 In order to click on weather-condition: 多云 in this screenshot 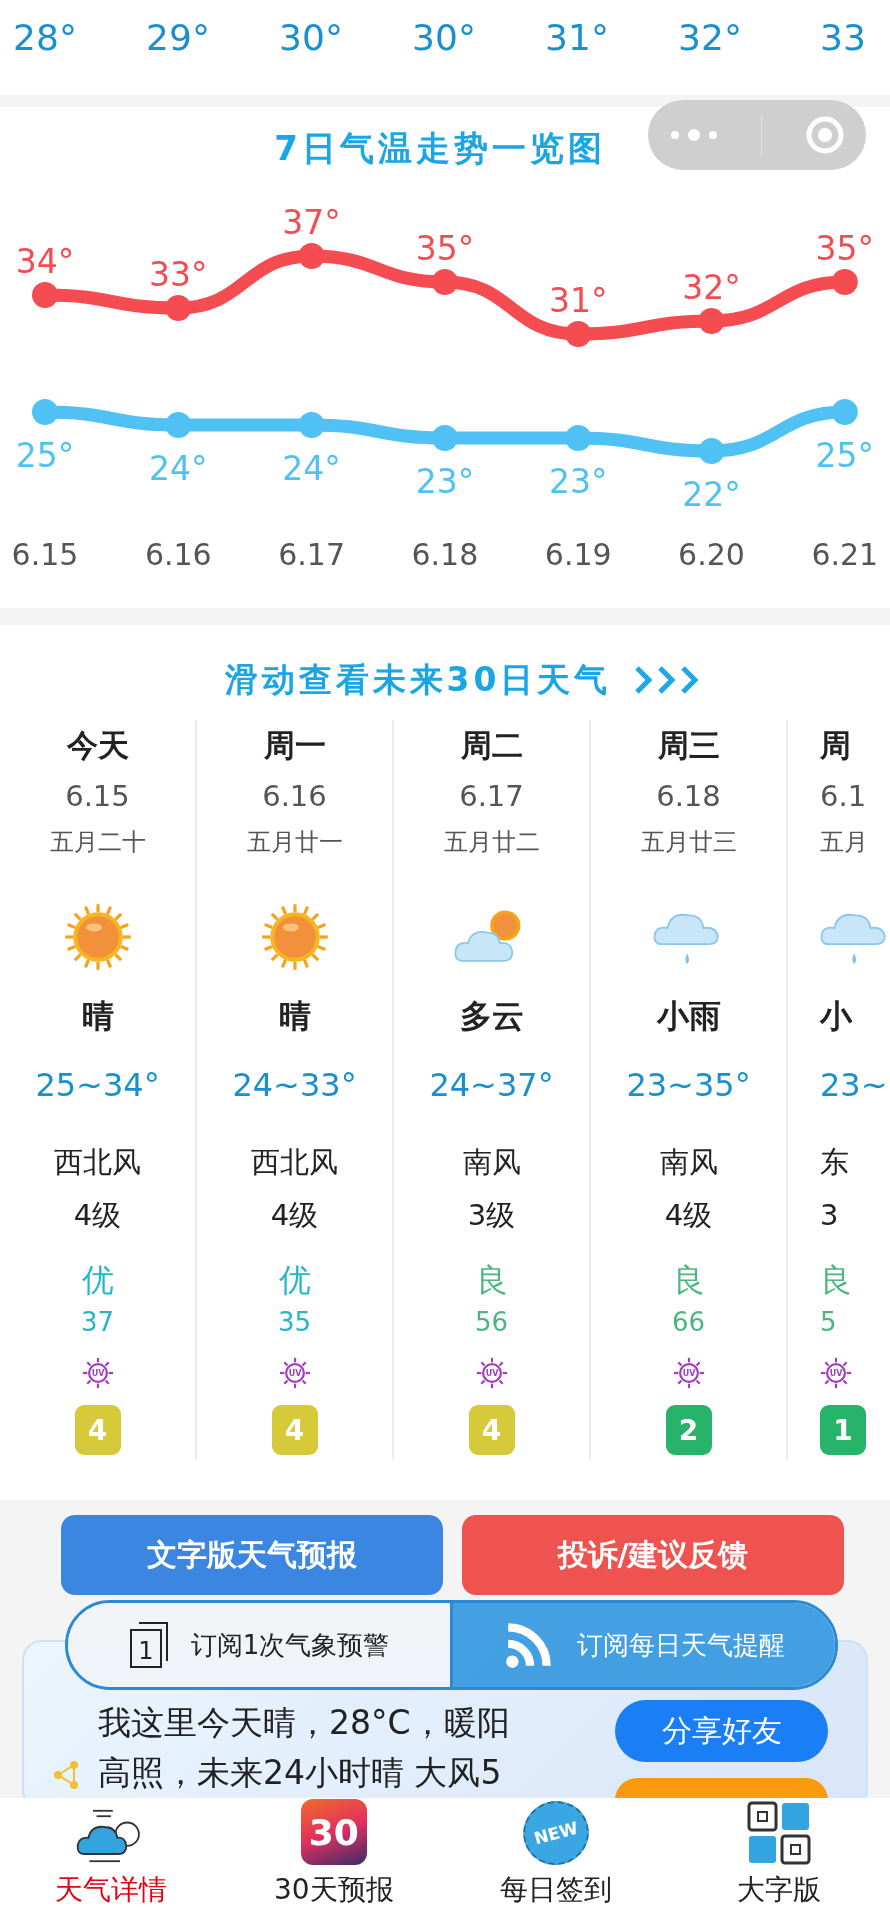, I will do `click(491, 1016)`.